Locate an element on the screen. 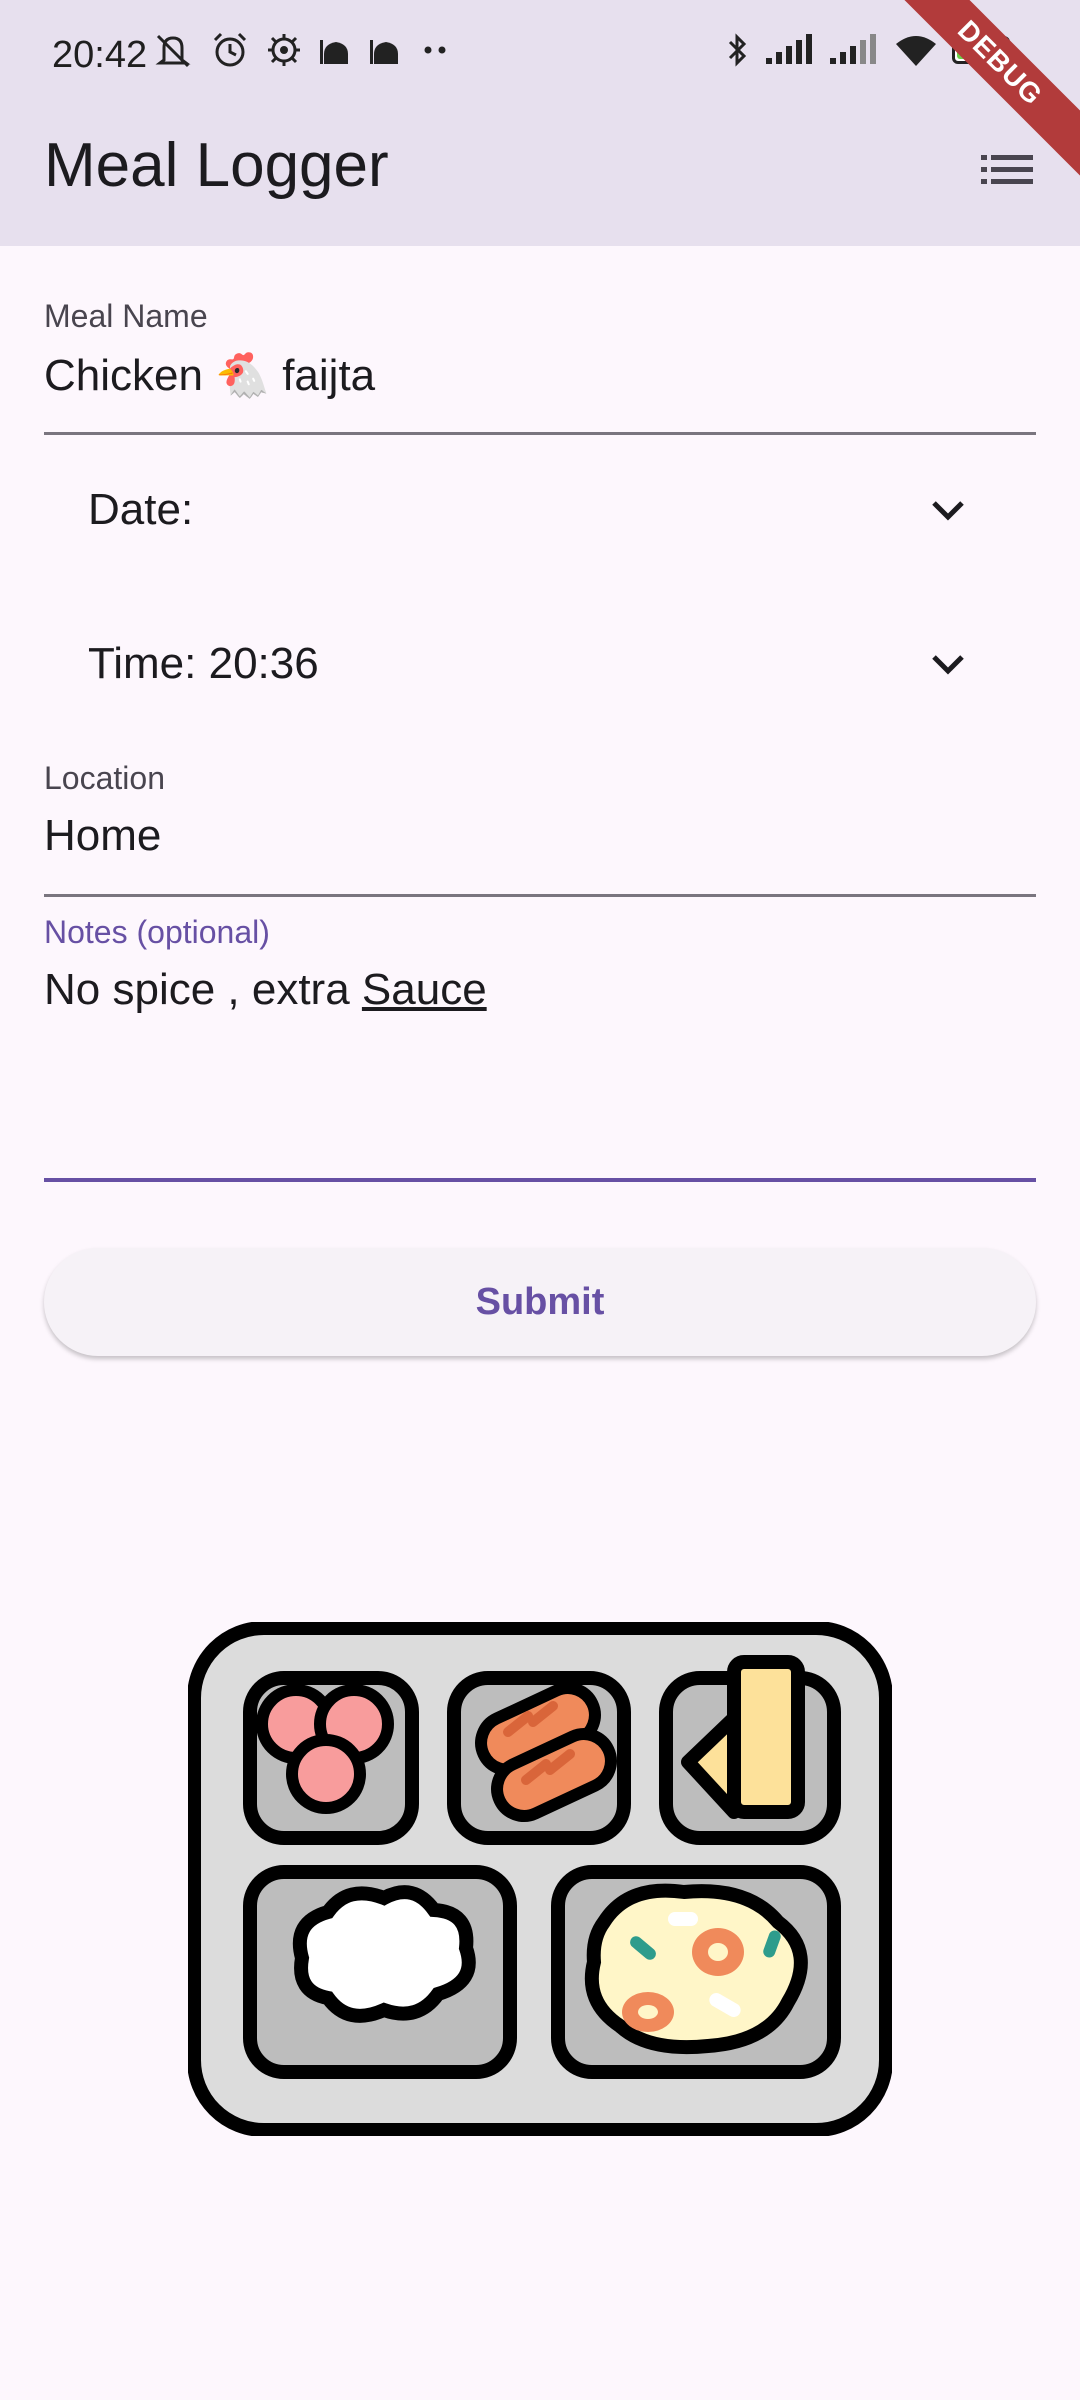 The image size is (1080, 2400). wifi-icon is located at coordinates (916, 51).